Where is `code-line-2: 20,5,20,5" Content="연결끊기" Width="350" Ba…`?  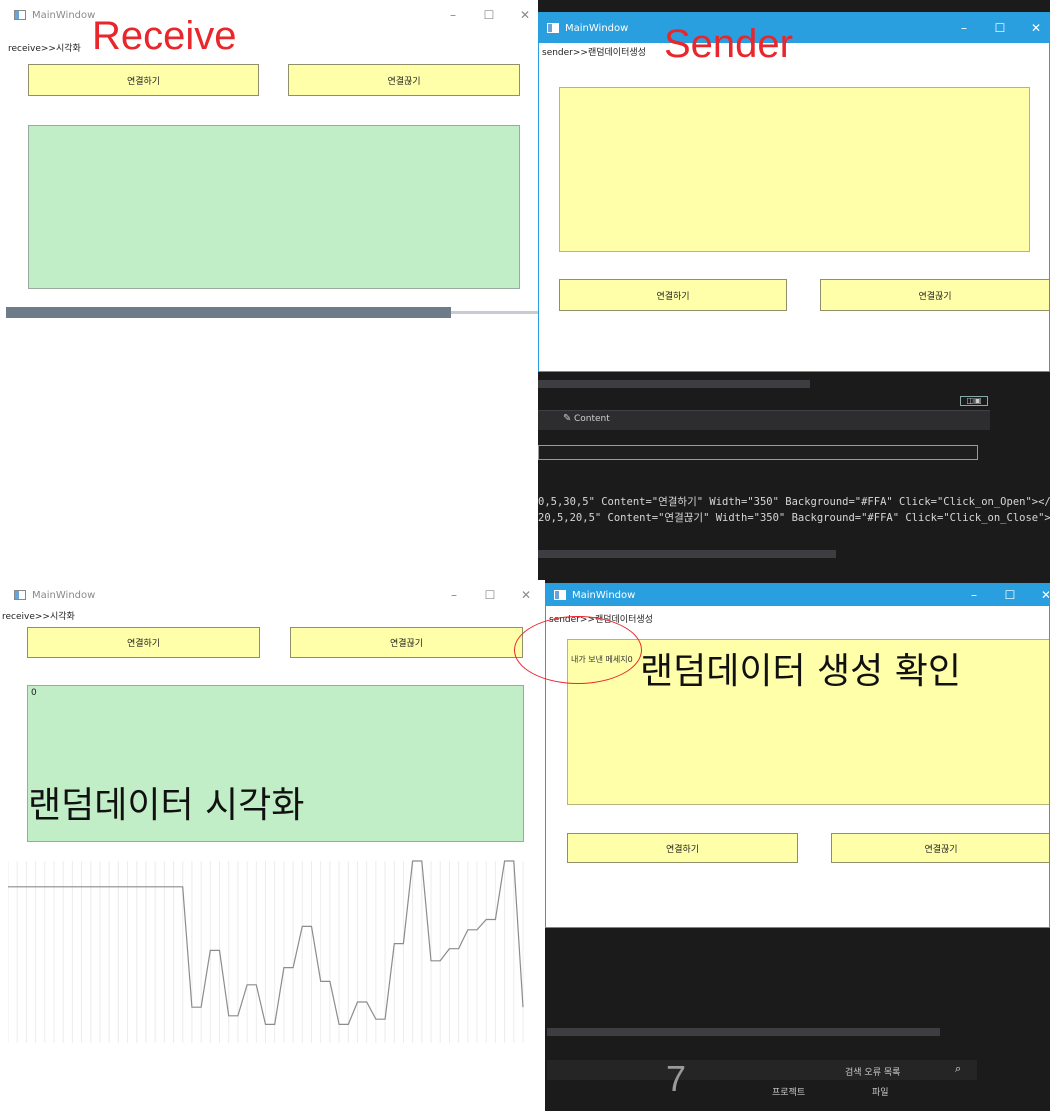
code-line-2: 20,5,20,5" Content="연결끊기" Width="350" Ba… is located at coordinates (794, 518).